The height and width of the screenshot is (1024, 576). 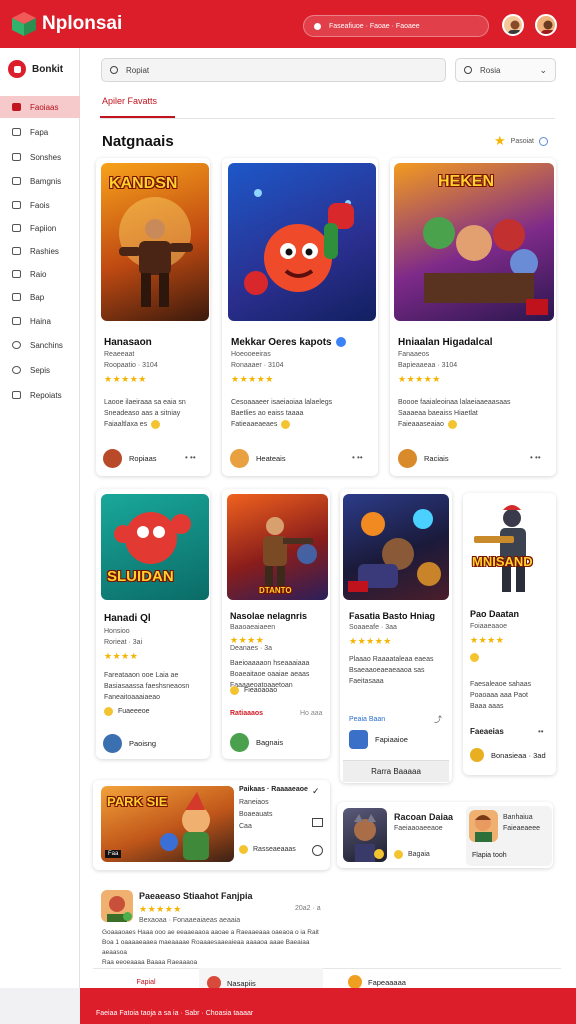 What do you see at coordinates (251, 648) in the screenshot?
I see `game-meta: Deanaes · 3a` at bounding box center [251, 648].